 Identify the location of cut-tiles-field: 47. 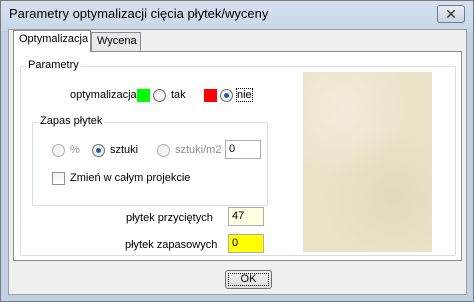
(246, 216).